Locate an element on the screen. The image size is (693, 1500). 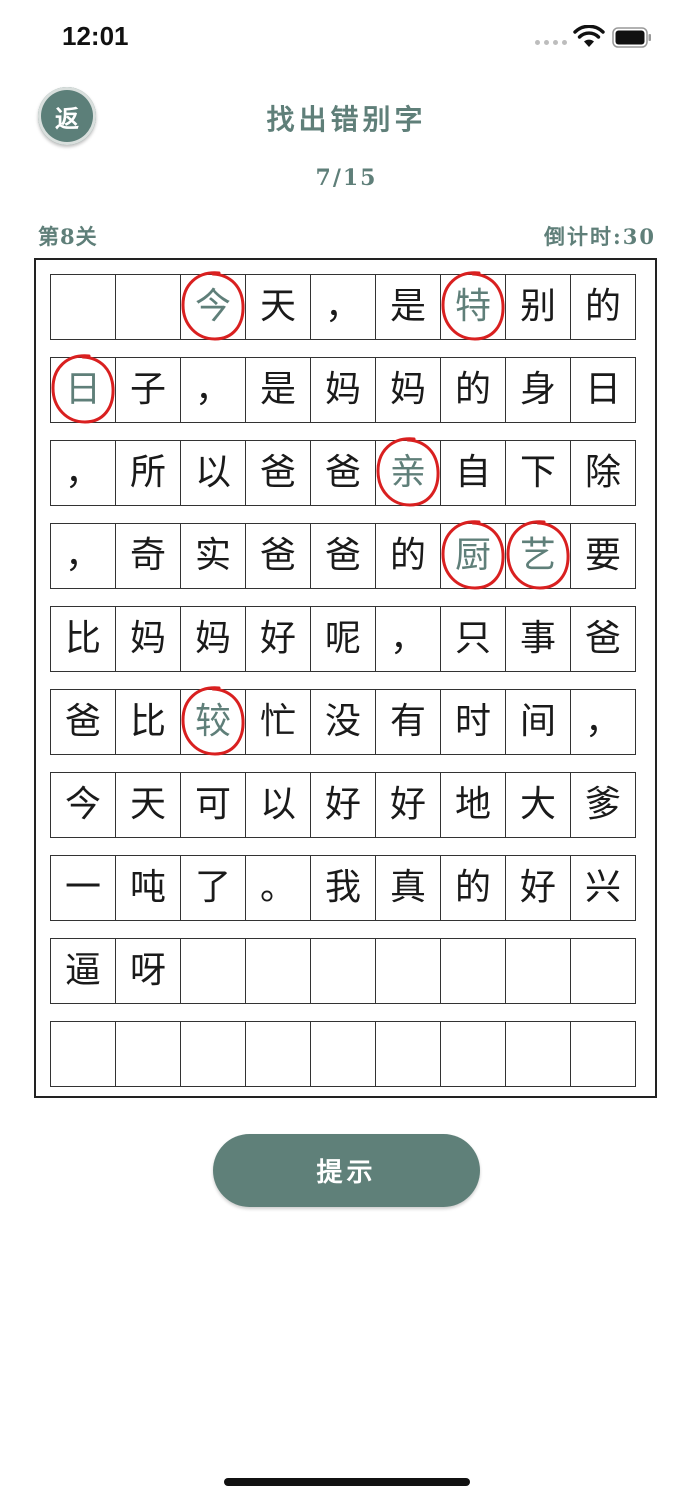
grid-cell: 呢 is located at coordinates (343, 639).